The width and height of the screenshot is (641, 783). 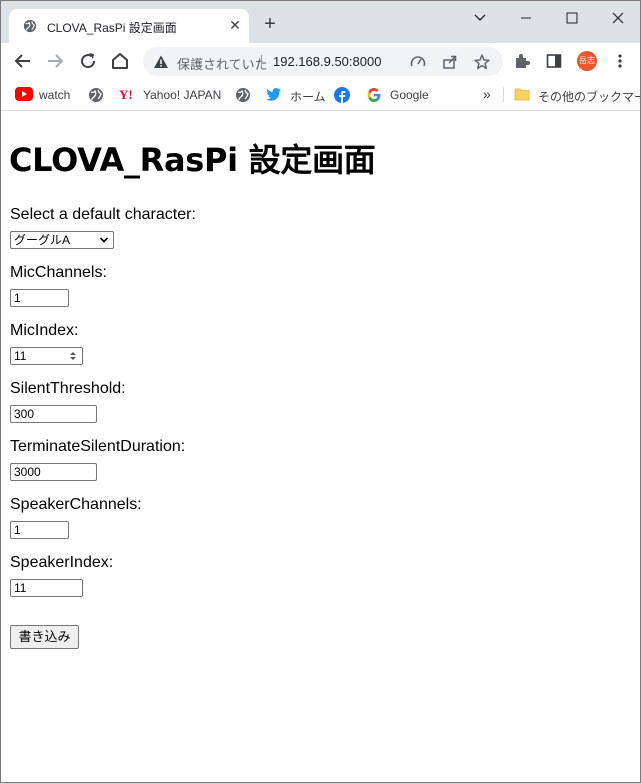 What do you see at coordinates (522, 94) in the screenshot?
I see `folder-icon` at bounding box center [522, 94].